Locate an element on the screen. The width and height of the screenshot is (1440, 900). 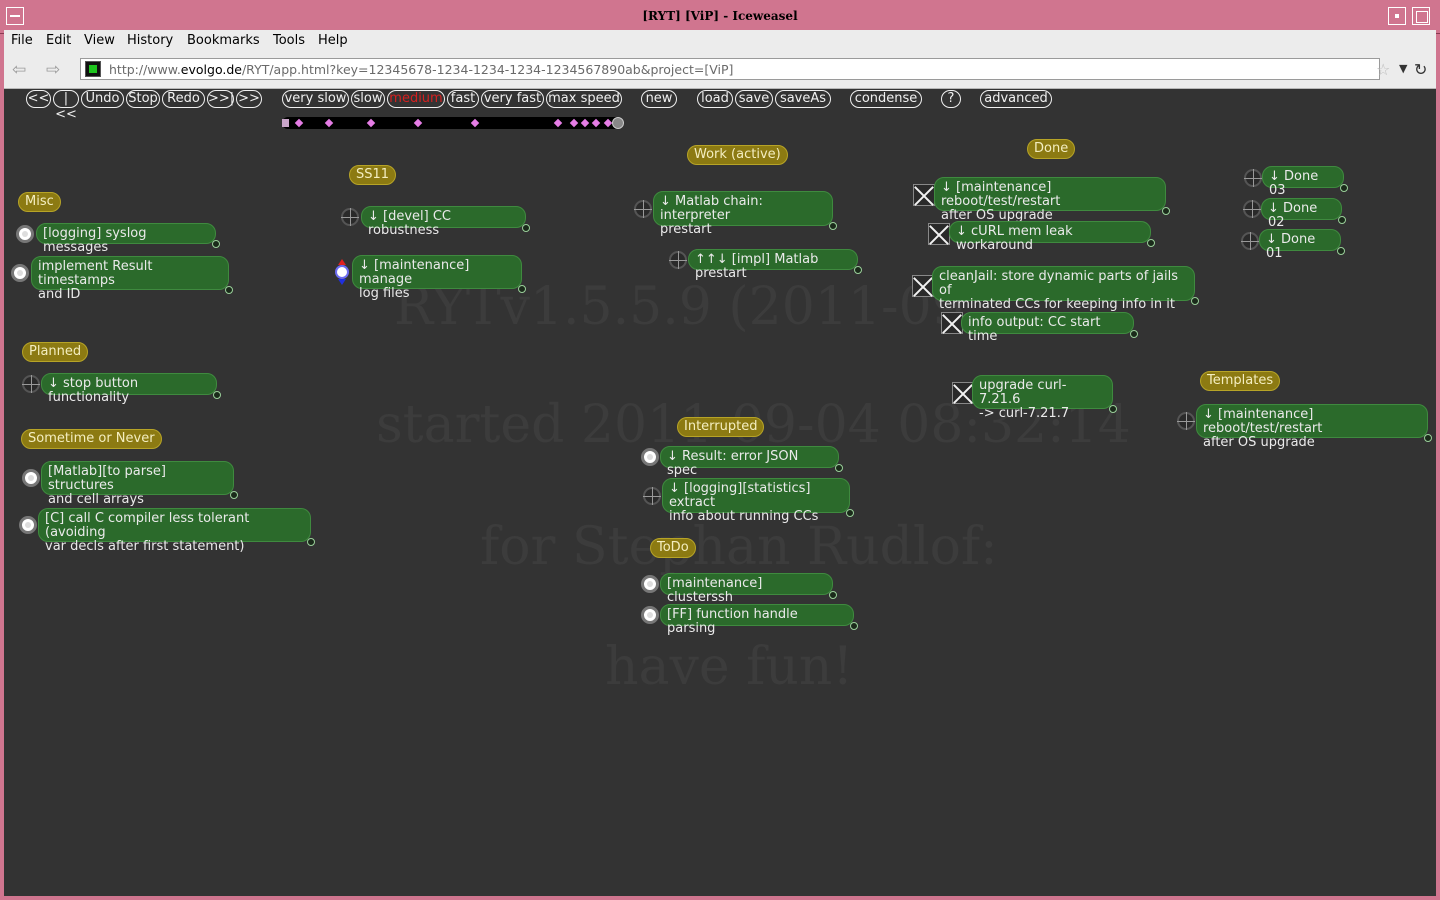
speed-max-button: max speed is located at coordinates (584, 99).